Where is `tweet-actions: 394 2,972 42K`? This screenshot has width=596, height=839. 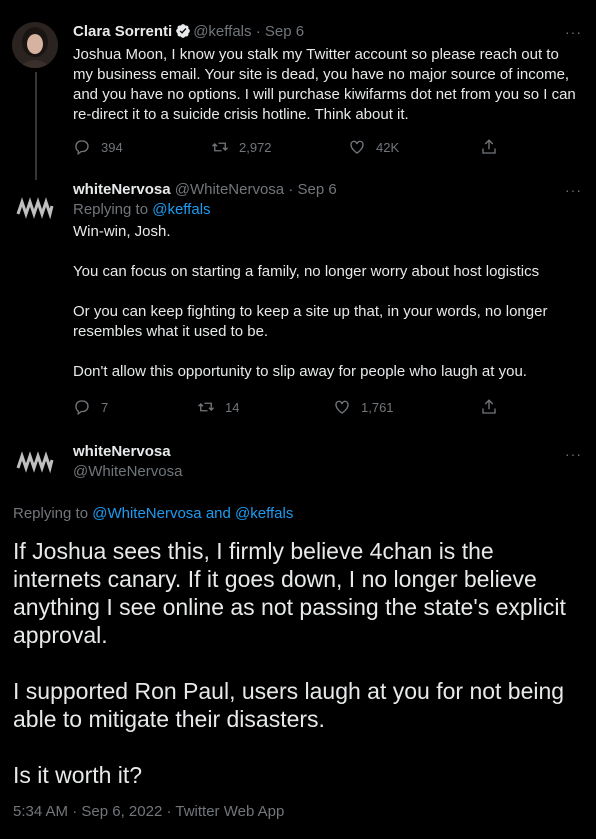
tweet-actions: 394 2,972 42K is located at coordinates (293, 148).